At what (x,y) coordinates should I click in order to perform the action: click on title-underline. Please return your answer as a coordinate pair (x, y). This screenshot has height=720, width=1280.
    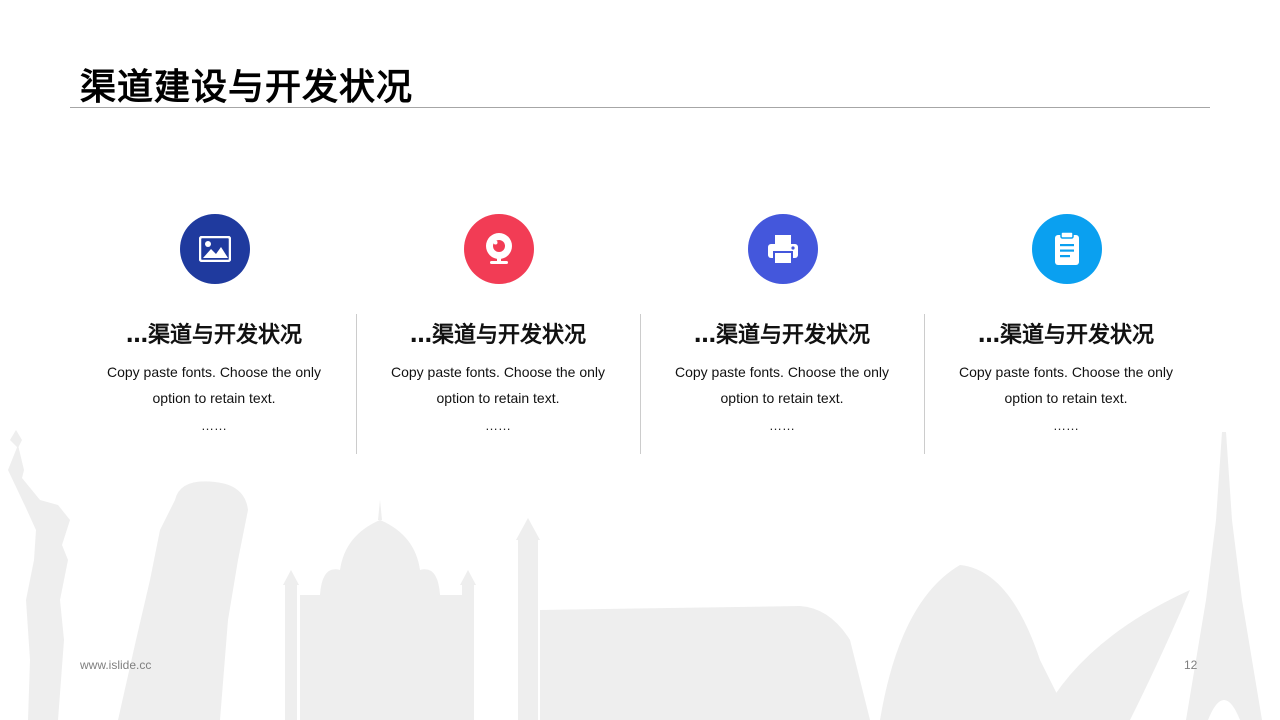
    Looking at the image, I should click on (640, 107).